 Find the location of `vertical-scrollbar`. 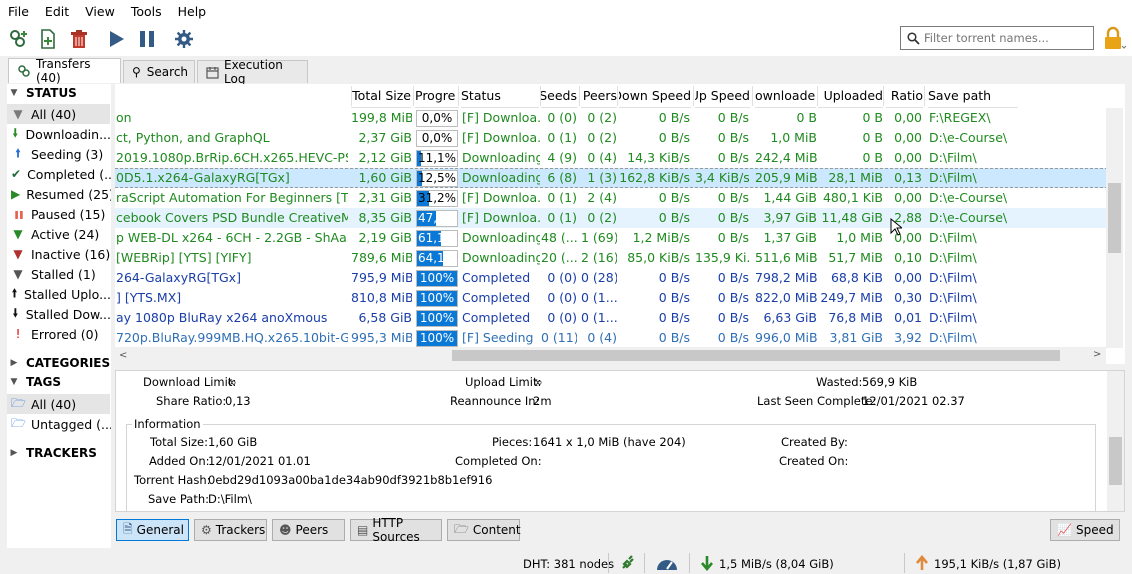

vertical-scrollbar is located at coordinates (1114, 228).